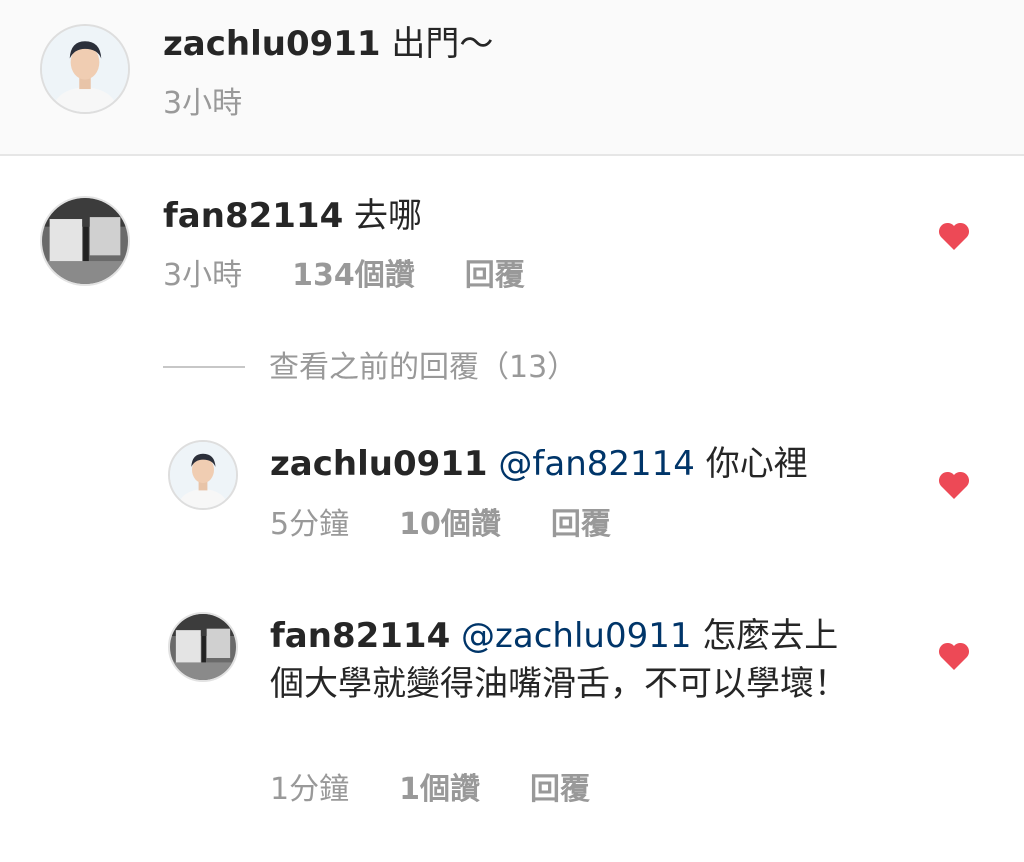  I want to click on comment-text: 去哪, so click(388, 216).